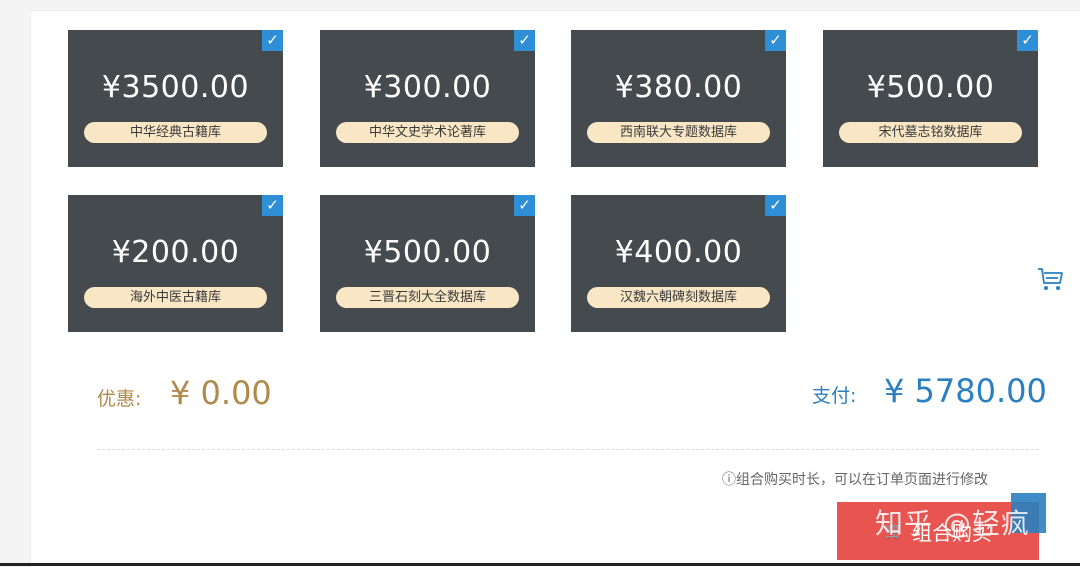  I want to click on pay-label: 支付:, so click(834, 396).